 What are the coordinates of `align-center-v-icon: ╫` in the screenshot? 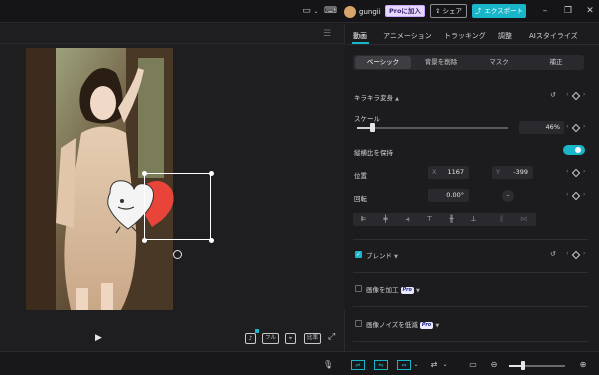 It's located at (451, 219).